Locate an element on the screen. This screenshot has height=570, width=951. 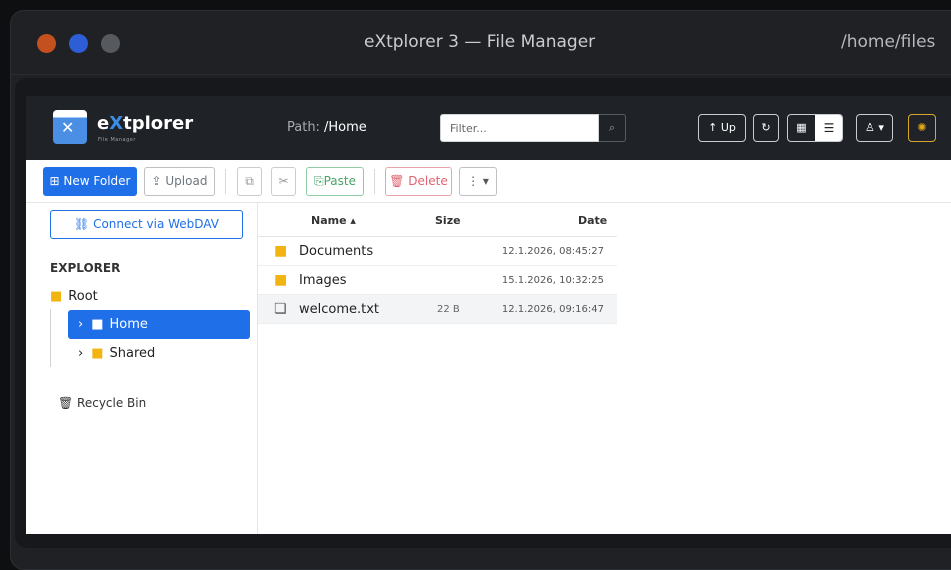
up-button: ↑ Up is located at coordinates (722, 128).